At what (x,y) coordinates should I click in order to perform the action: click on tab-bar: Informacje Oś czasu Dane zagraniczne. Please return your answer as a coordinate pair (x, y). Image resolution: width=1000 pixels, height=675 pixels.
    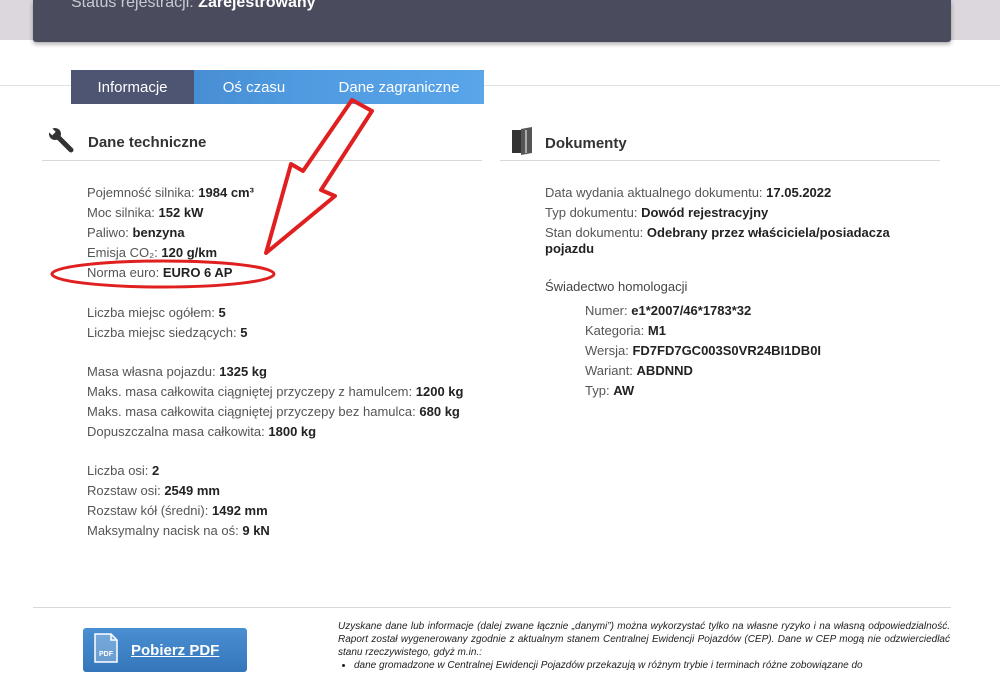
    Looking at the image, I should click on (277, 87).